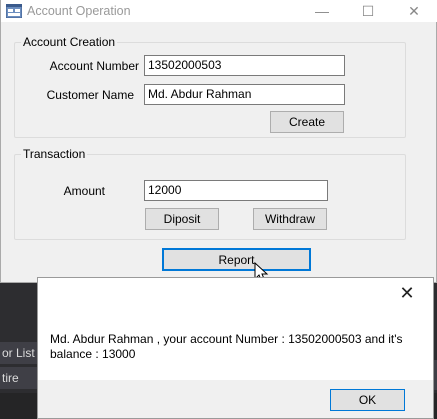  Describe the element at coordinates (69, 42) in the screenshot. I see `account-creation-legend: Account Creation` at that location.